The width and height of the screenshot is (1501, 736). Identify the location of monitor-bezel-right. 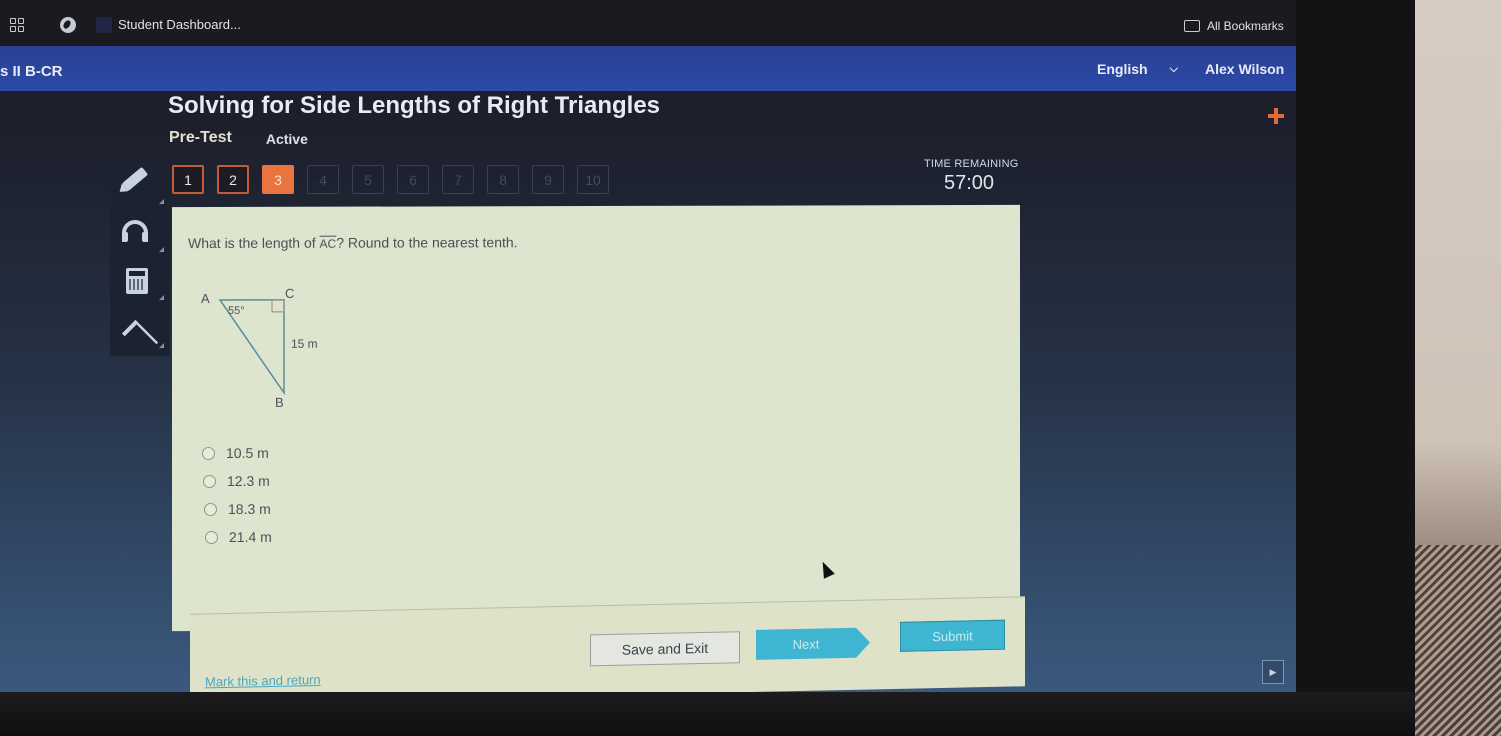
(1355, 368).